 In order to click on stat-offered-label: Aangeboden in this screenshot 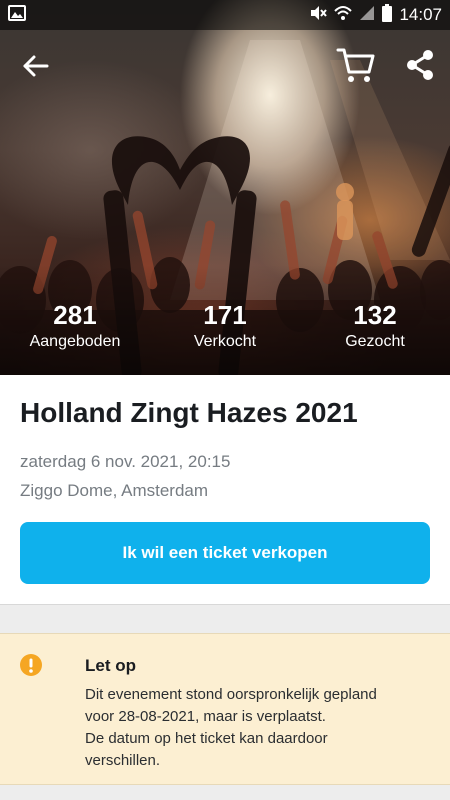, I will do `click(75, 341)`.